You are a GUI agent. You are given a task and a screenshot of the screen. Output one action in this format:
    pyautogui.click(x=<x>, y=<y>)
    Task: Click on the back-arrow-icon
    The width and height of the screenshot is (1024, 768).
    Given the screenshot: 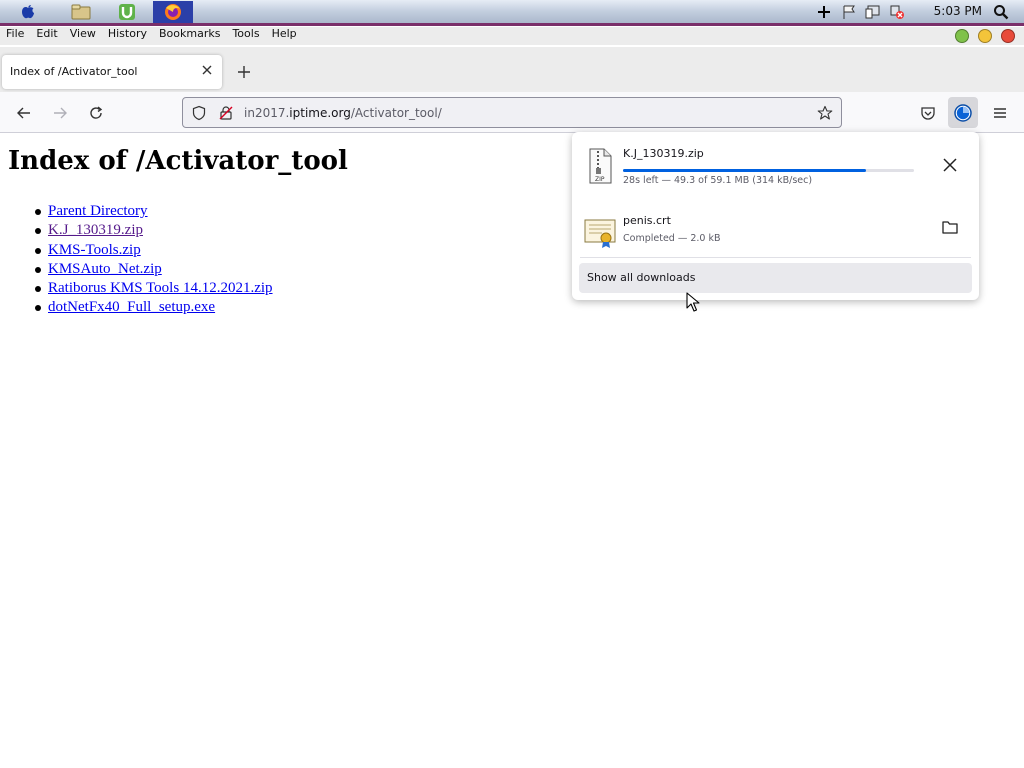 What is the action you would take?
    pyautogui.click(x=23, y=113)
    